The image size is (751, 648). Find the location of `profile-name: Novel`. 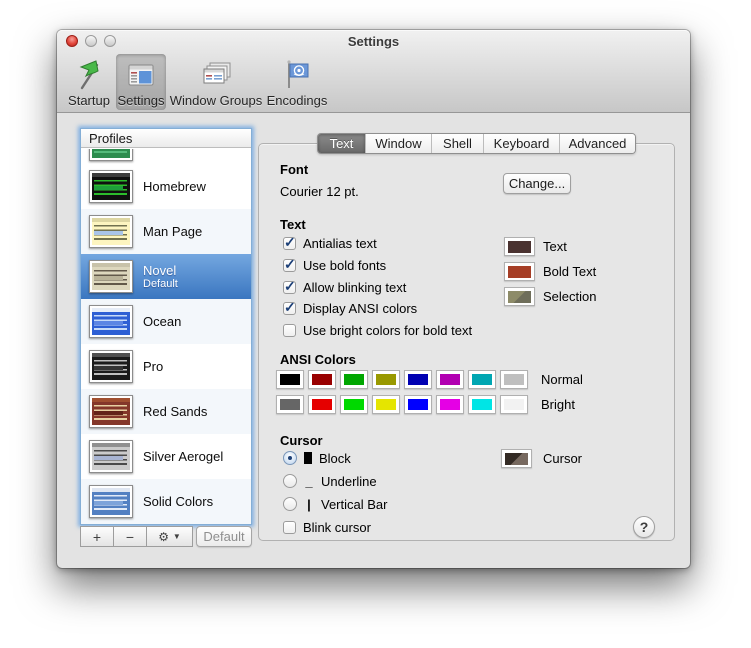

profile-name: Novel is located at coordinates (160, 270).